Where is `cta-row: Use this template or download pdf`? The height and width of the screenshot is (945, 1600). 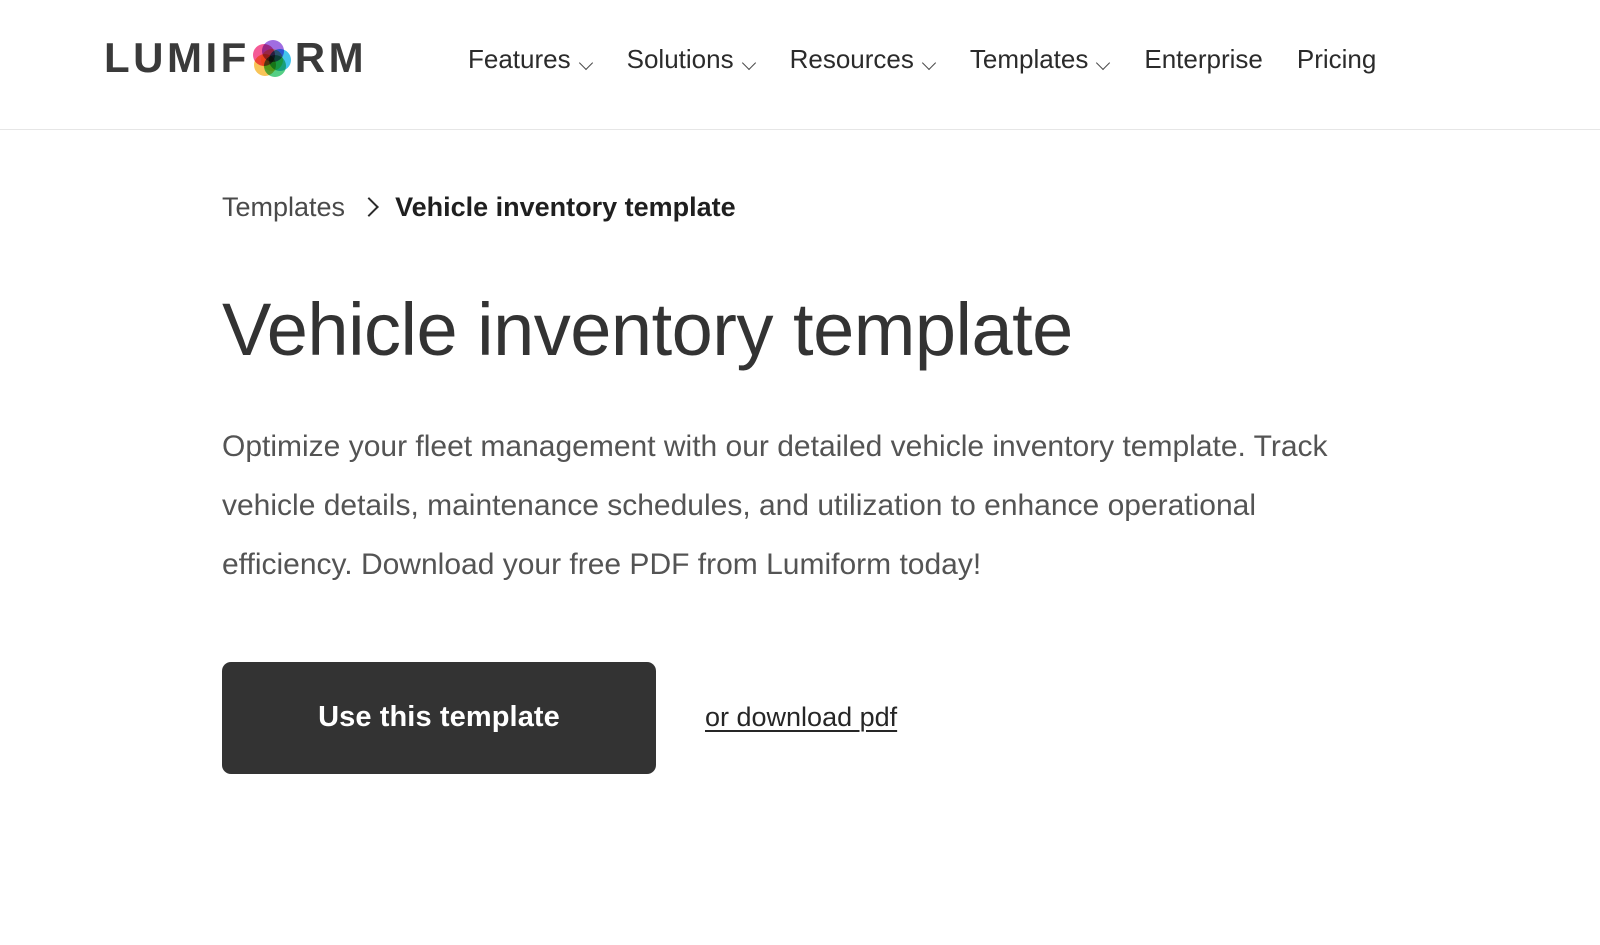 cta-row: Use this template or download pdf is located at coordinates (911, 717).